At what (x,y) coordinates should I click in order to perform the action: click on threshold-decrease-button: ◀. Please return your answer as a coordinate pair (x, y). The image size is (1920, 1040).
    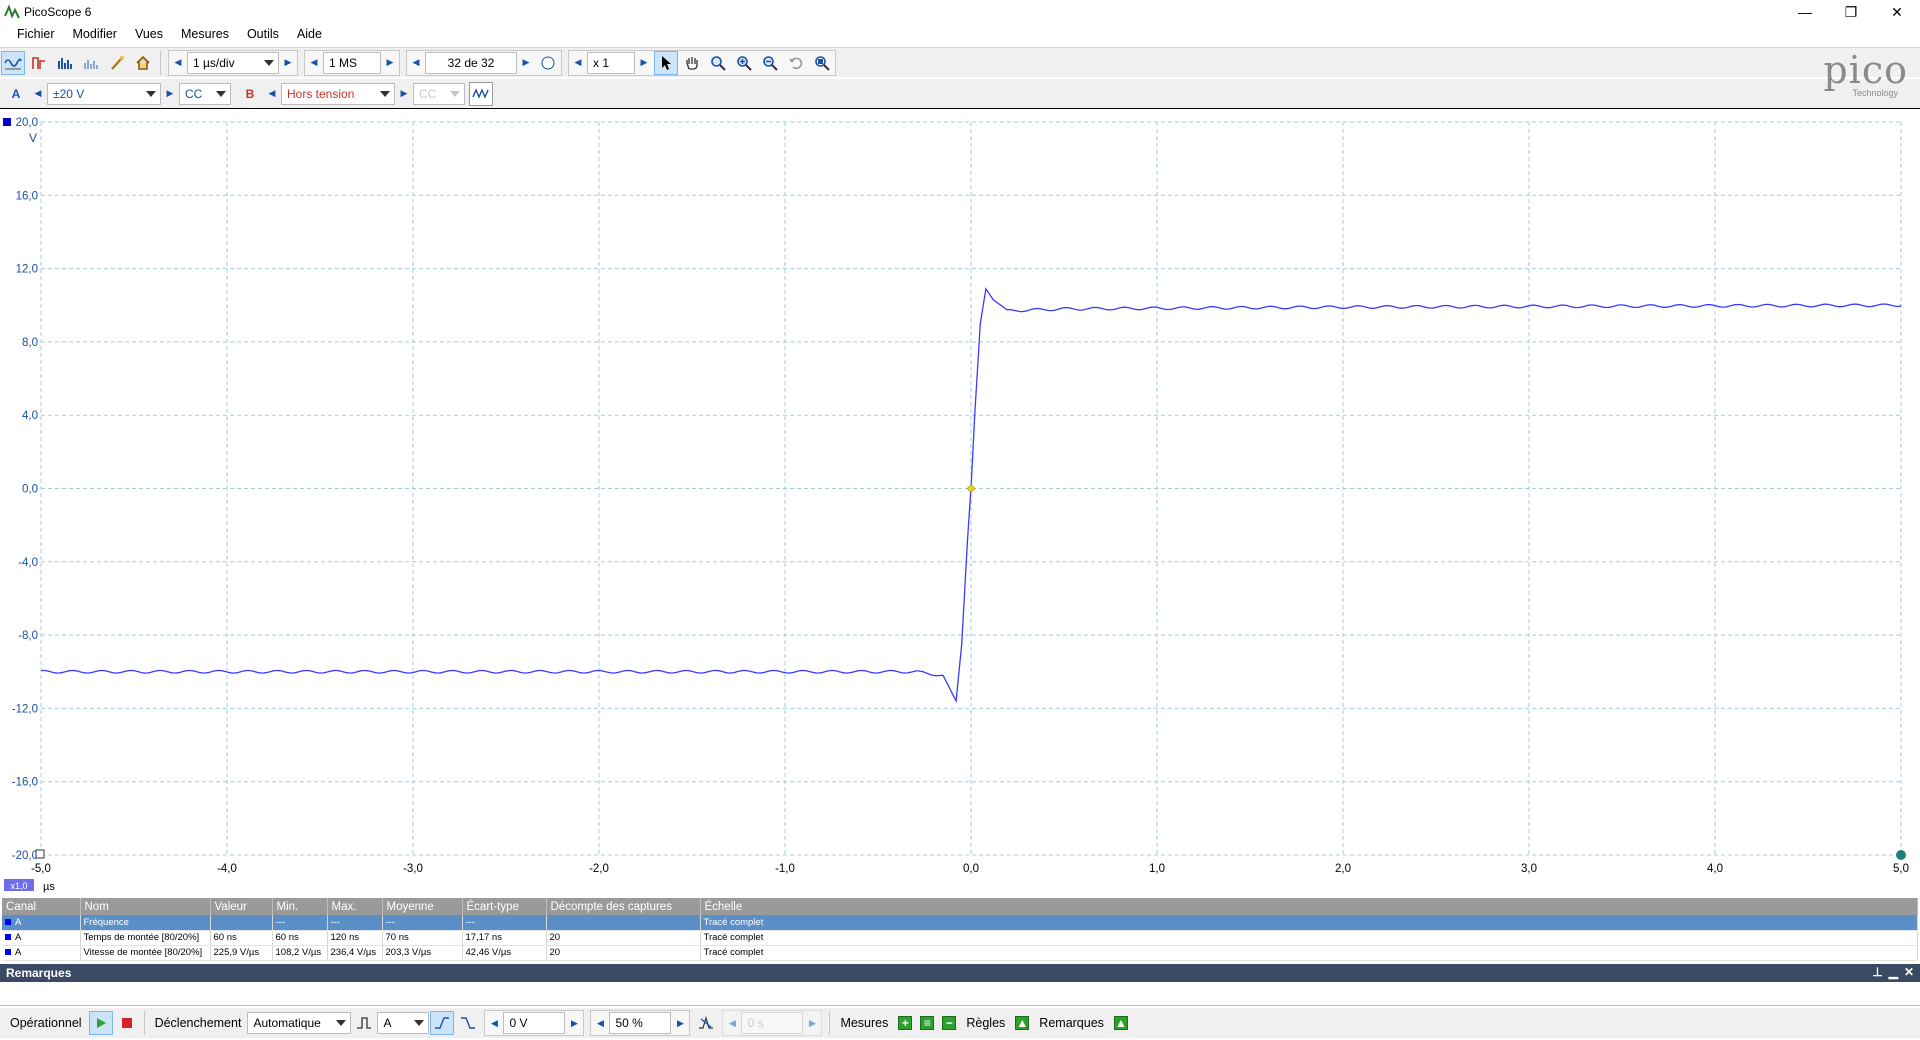
    Looking at the image, I should click on (494, 1023).